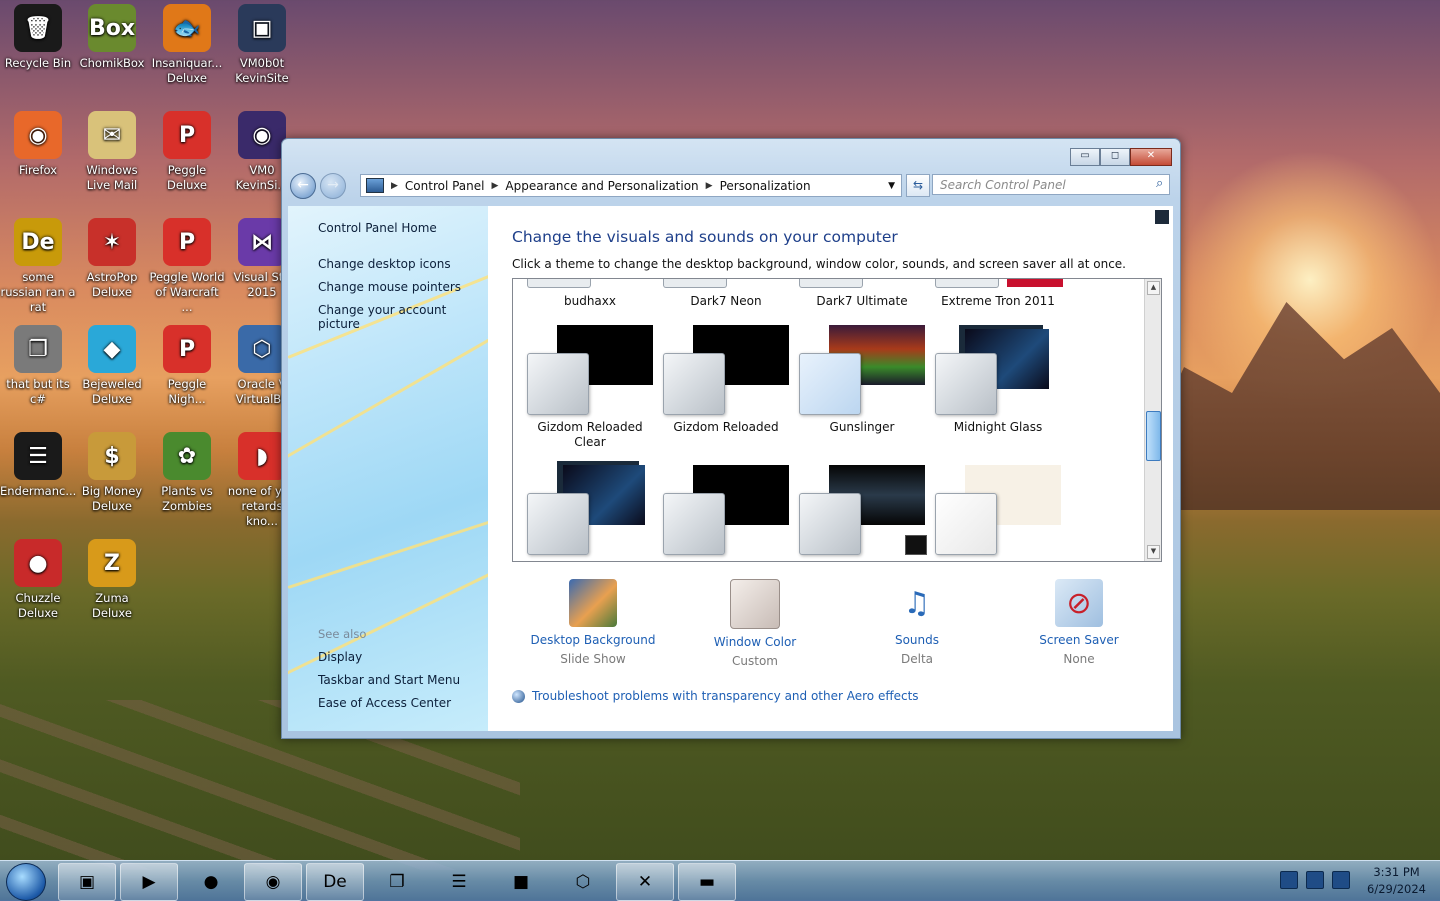 The height and width of the screenshot is (901, 1440). I want to click on taskbar-item-virtualbox: ⬡, so click(583, 882).